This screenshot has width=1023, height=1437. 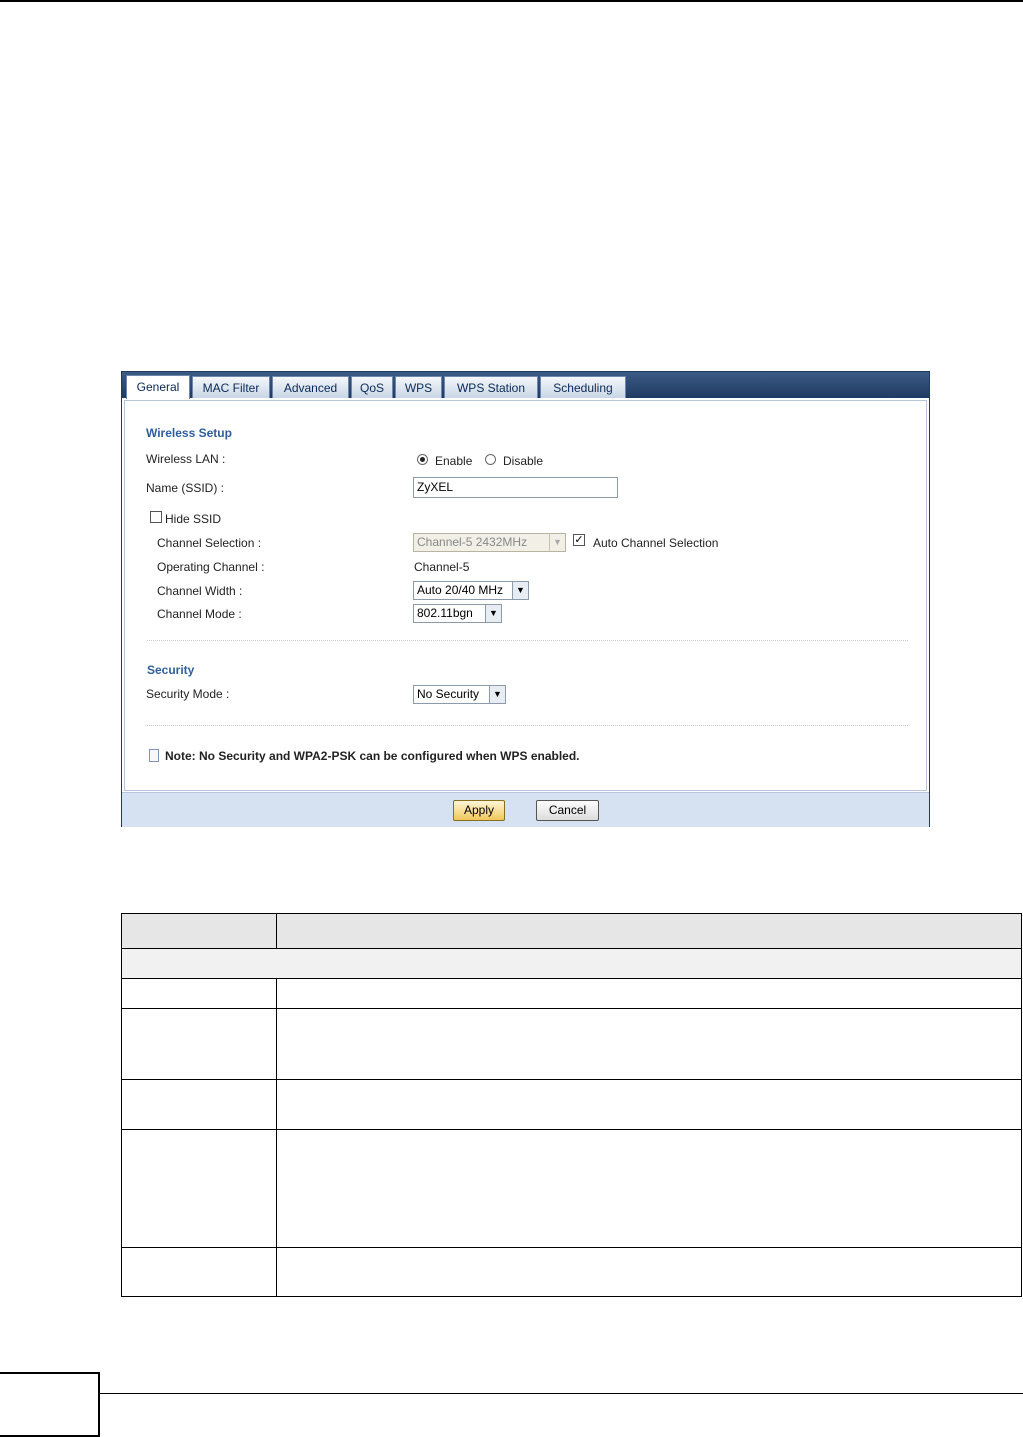 I want to click on channel-selection-value: Channel-5 2432MHz, so click(x=472, y=542).